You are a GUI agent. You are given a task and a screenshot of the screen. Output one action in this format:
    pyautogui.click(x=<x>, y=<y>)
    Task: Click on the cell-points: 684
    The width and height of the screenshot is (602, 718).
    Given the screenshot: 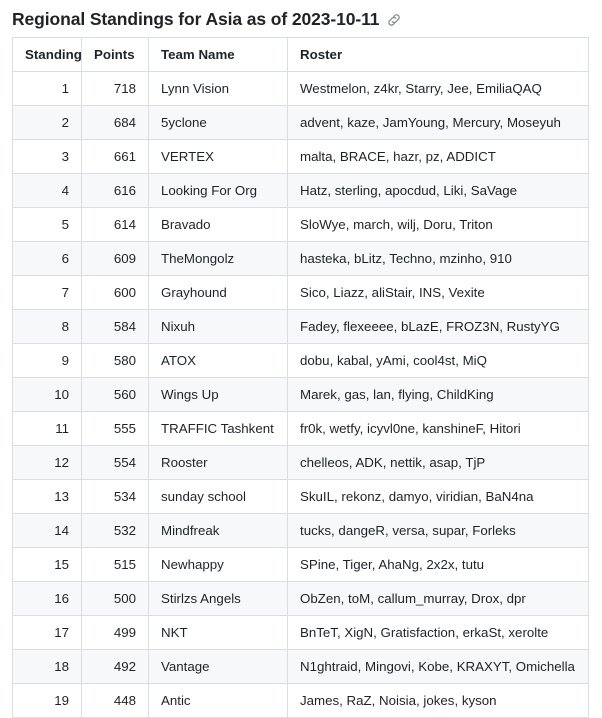 What is the action you would take?
    pyautogui.click(x=115, y=122)
    